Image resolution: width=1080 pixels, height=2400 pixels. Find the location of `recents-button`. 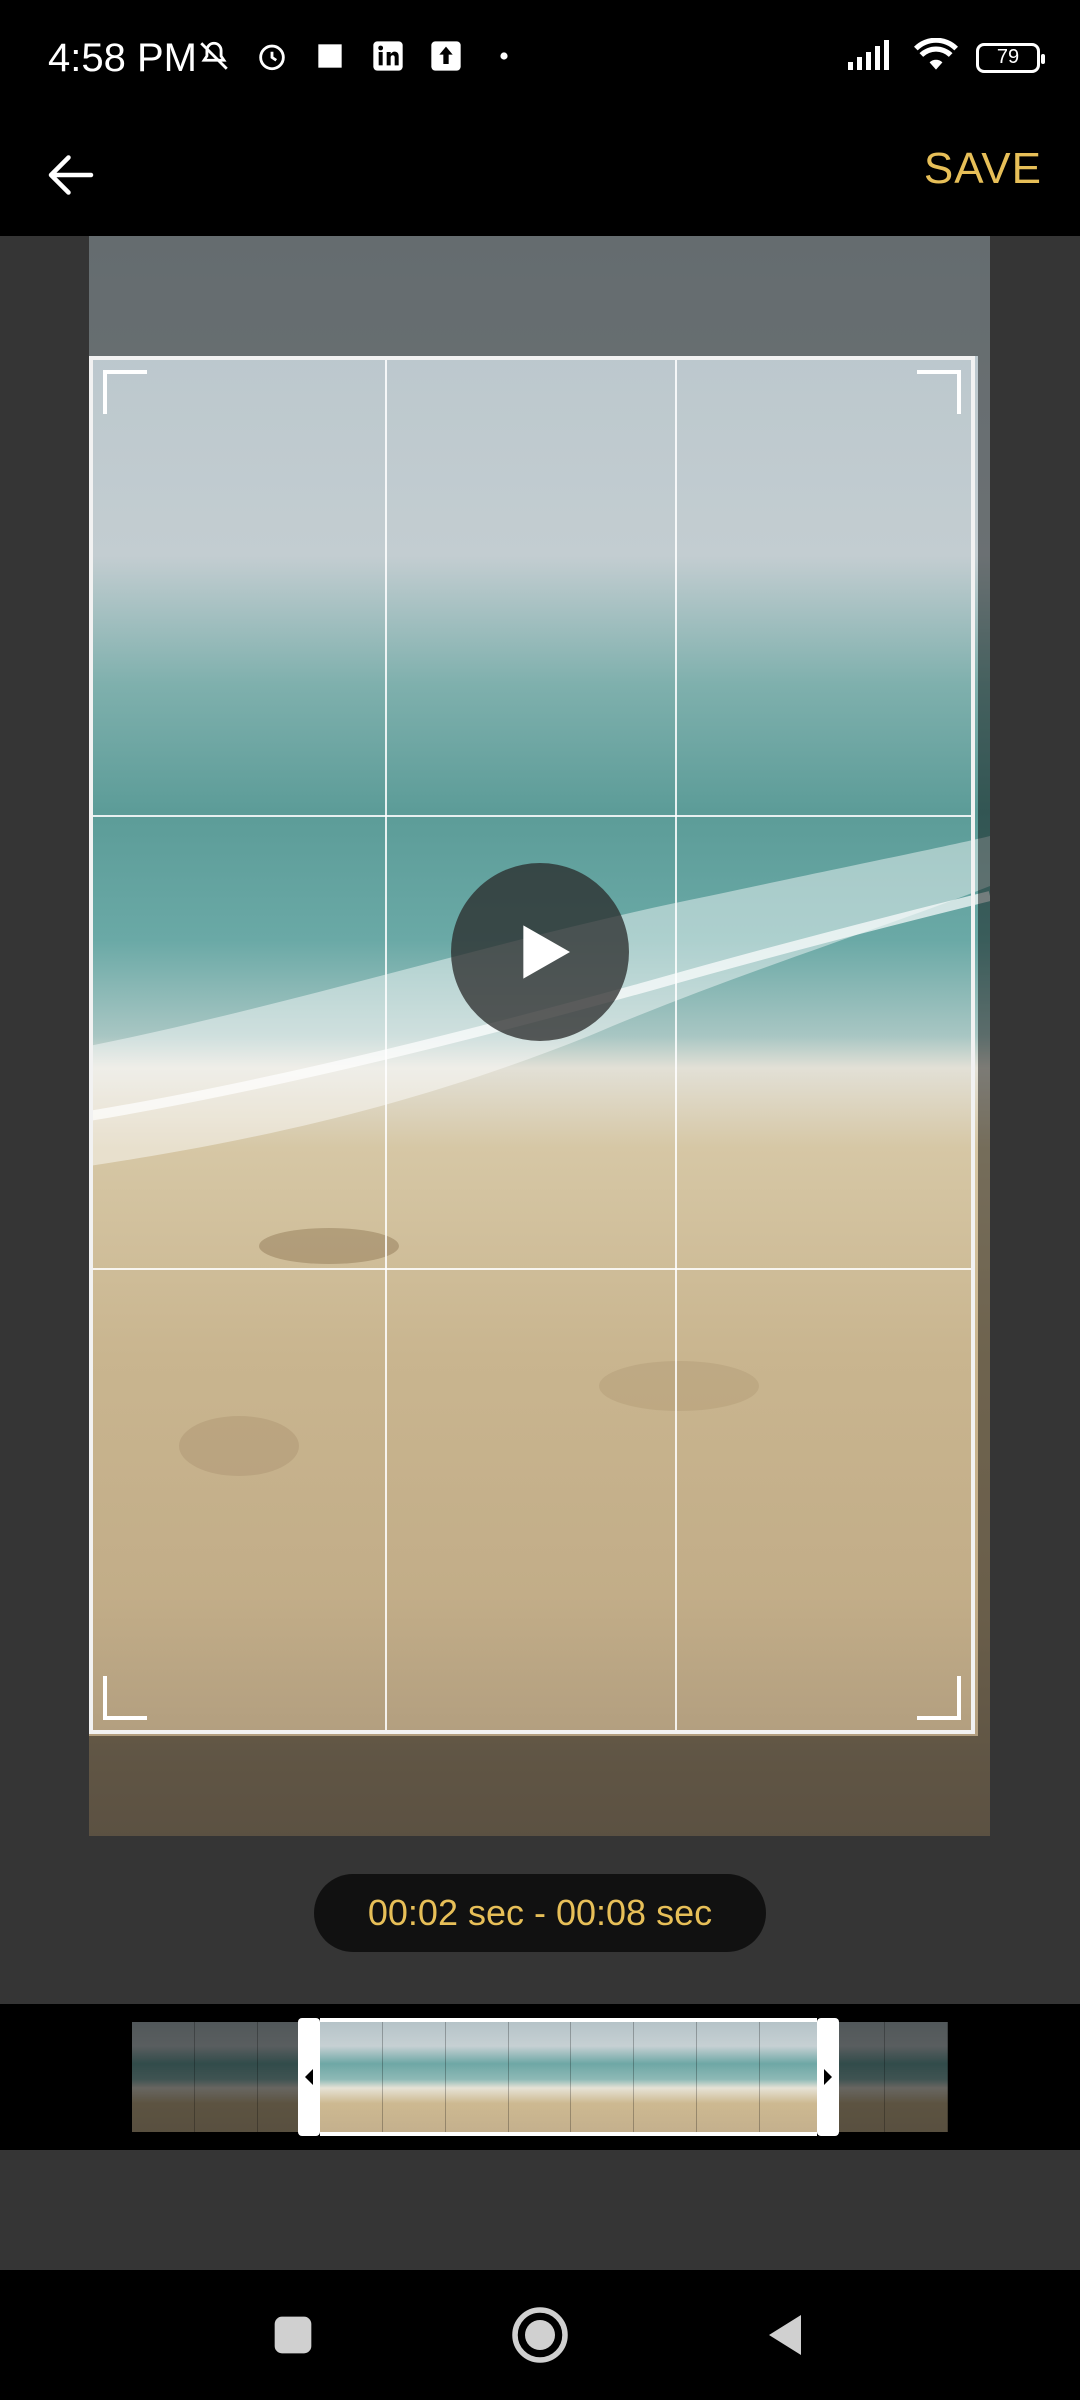

recents-button is located at coordinates (293, 2335).